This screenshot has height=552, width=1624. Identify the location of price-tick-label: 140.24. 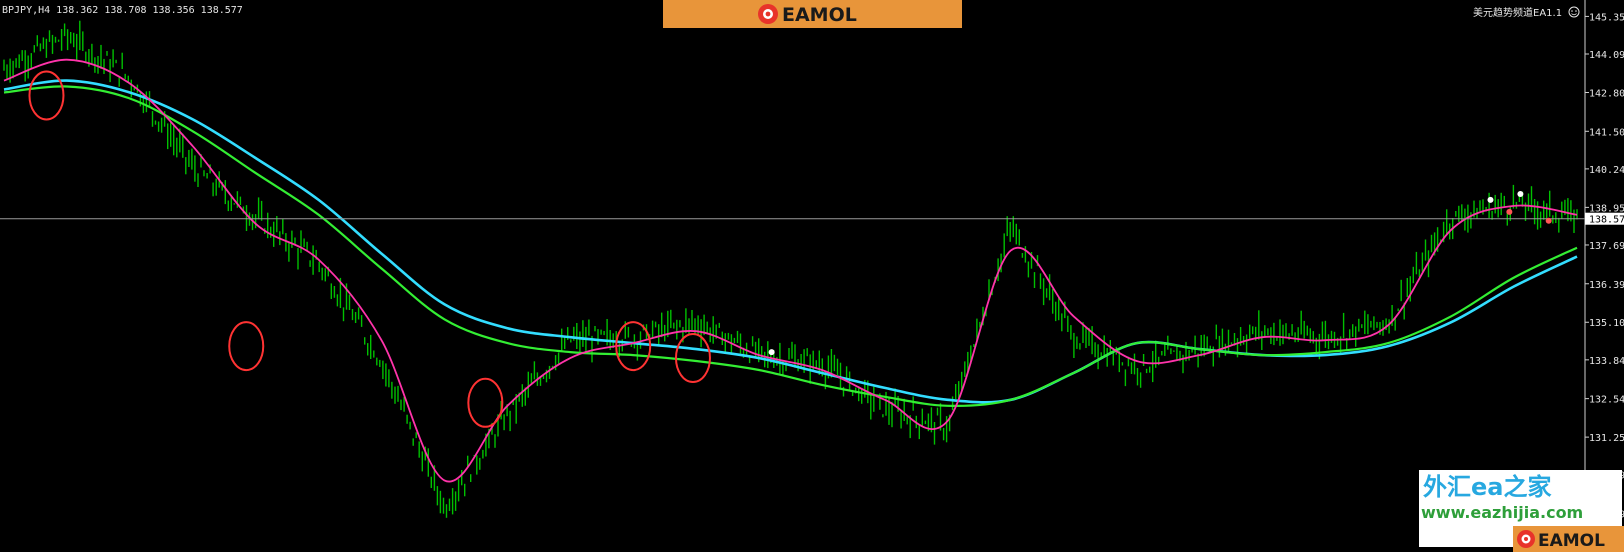
(1606, 170).